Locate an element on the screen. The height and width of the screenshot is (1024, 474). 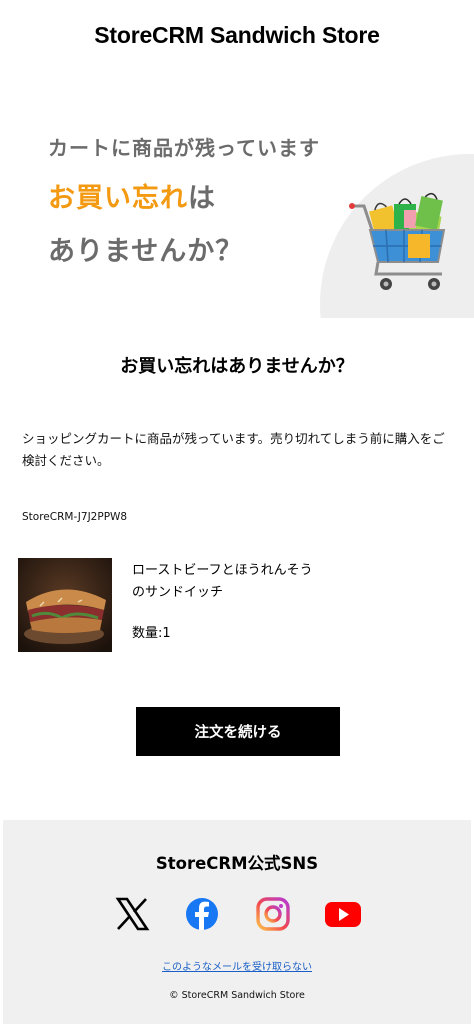
cart-item: ローストビーフとほうれんそう のサンドイッチ 数量:1 is located at coordinates (238, 606).